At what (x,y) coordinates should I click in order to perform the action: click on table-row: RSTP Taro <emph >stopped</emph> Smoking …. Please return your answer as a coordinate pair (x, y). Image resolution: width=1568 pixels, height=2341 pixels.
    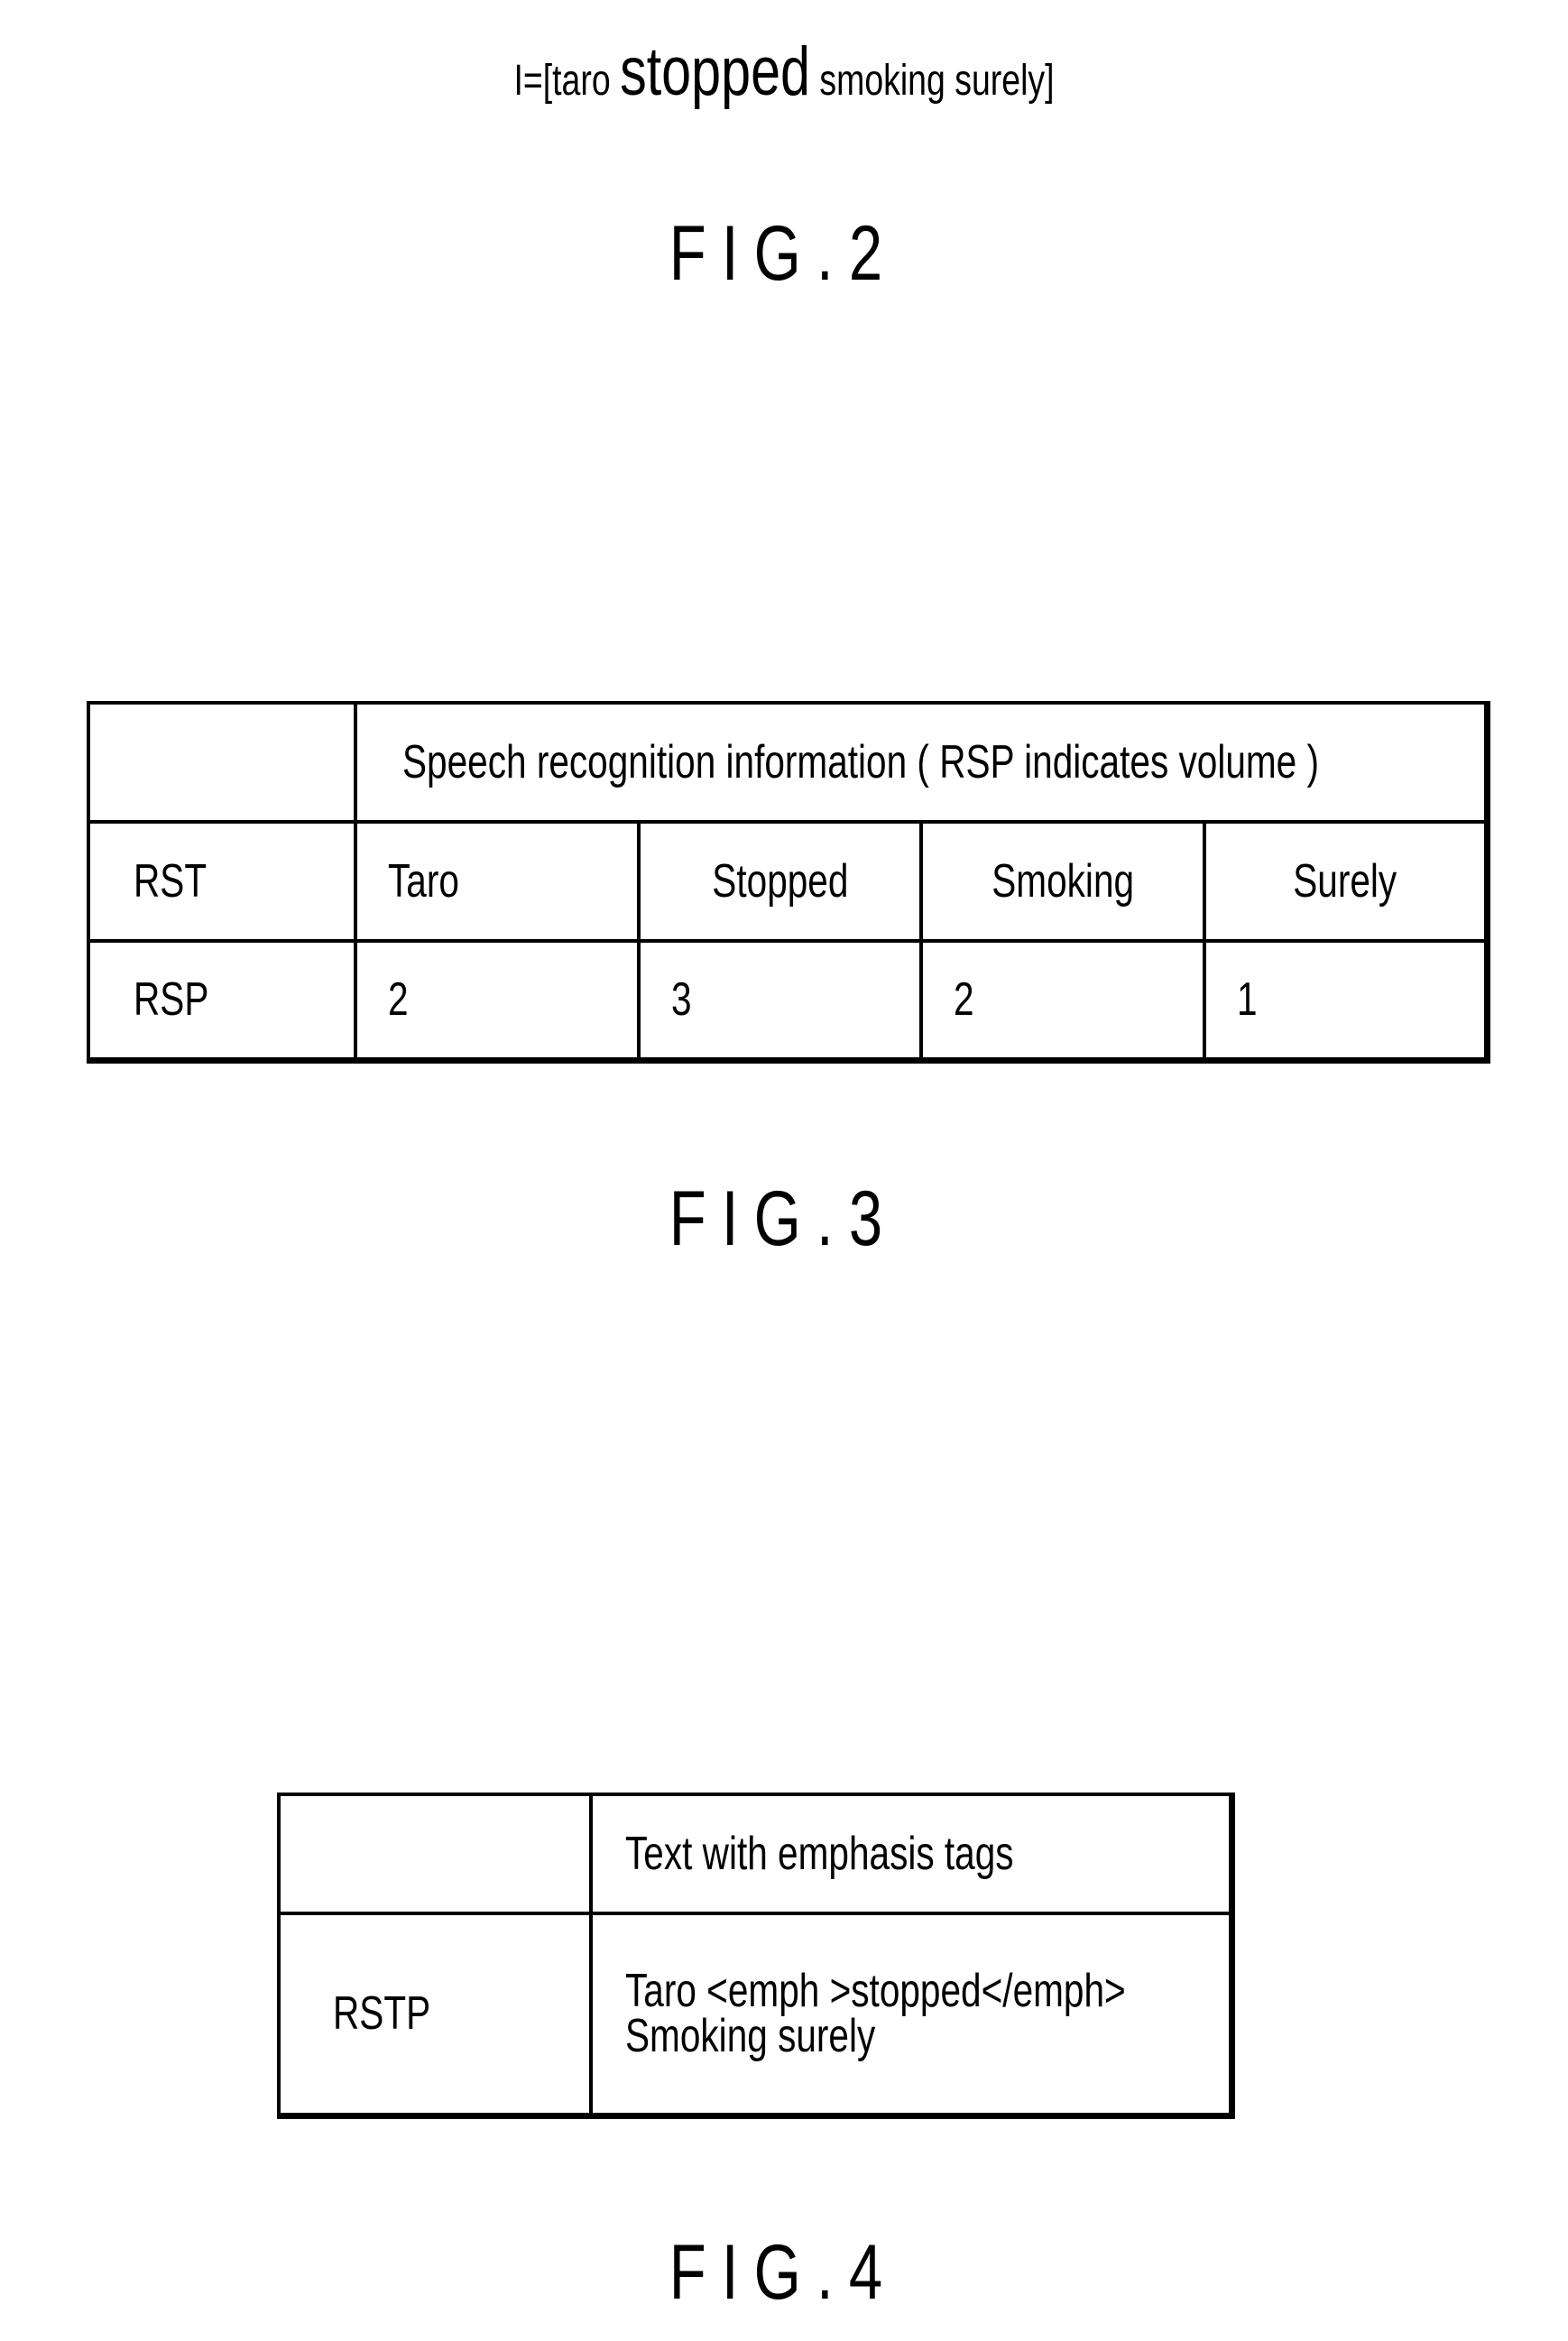
    Looking at the image, I should click on (755, 2014).